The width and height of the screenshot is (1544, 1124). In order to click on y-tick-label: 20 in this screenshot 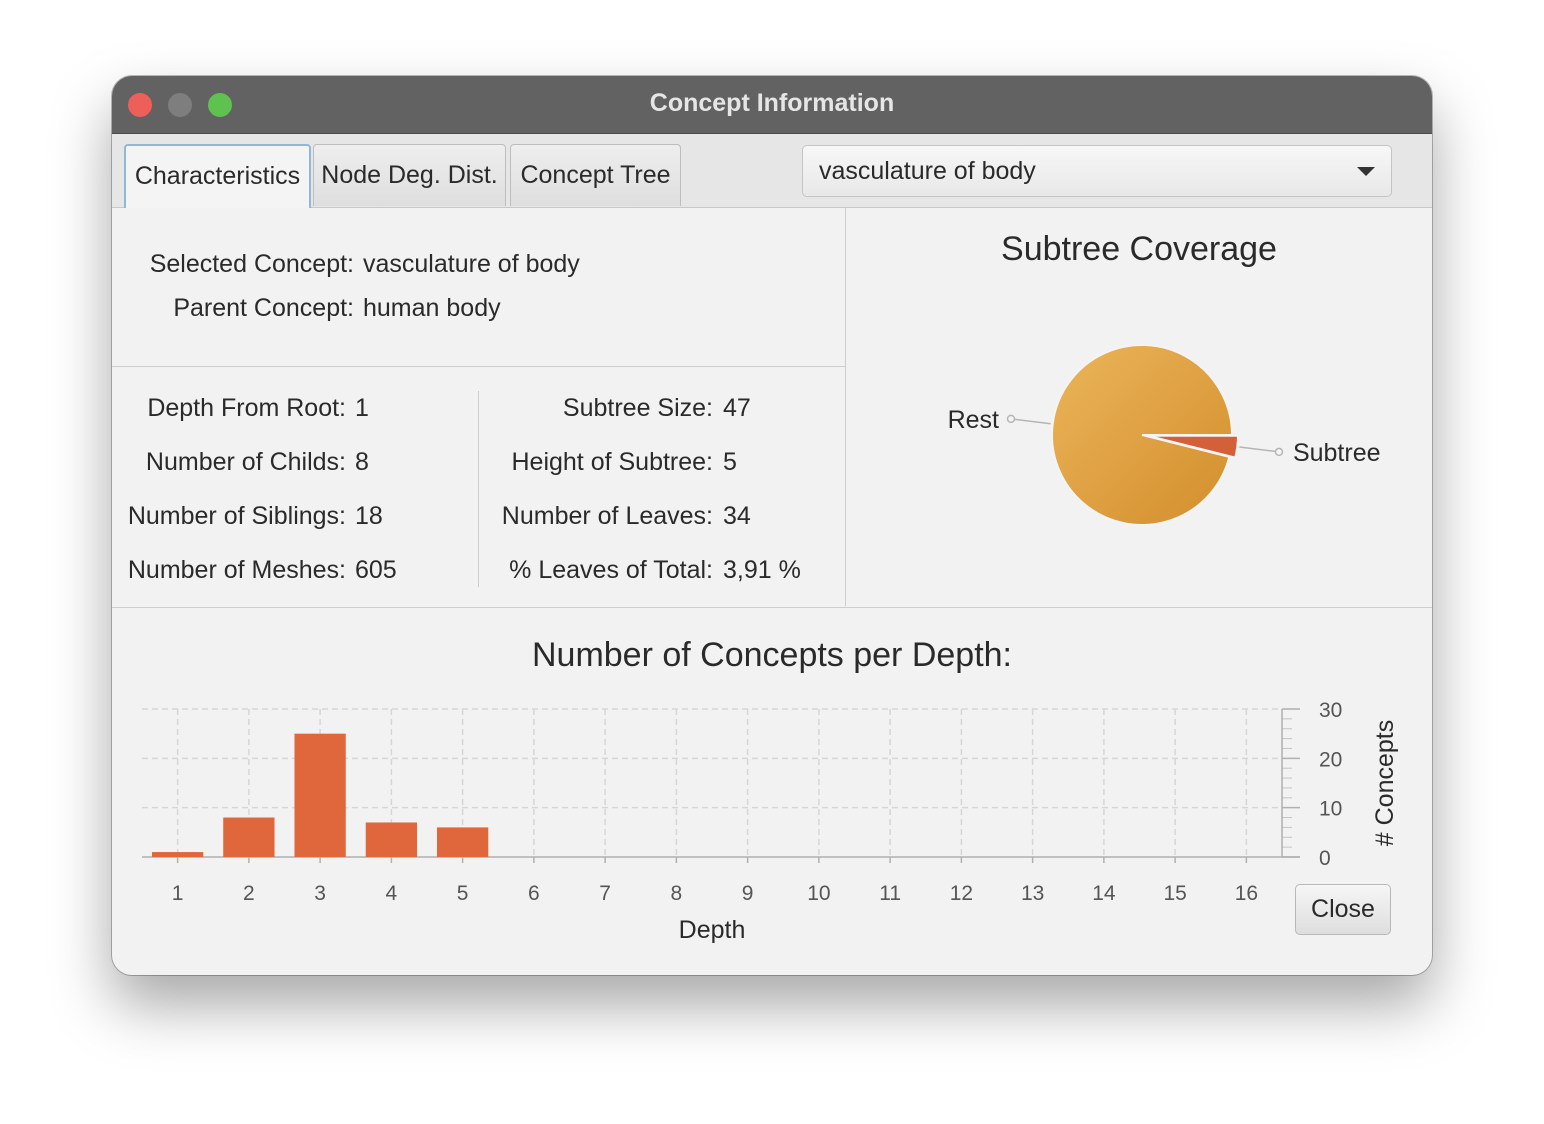, I will do `click(1330, 759)`.